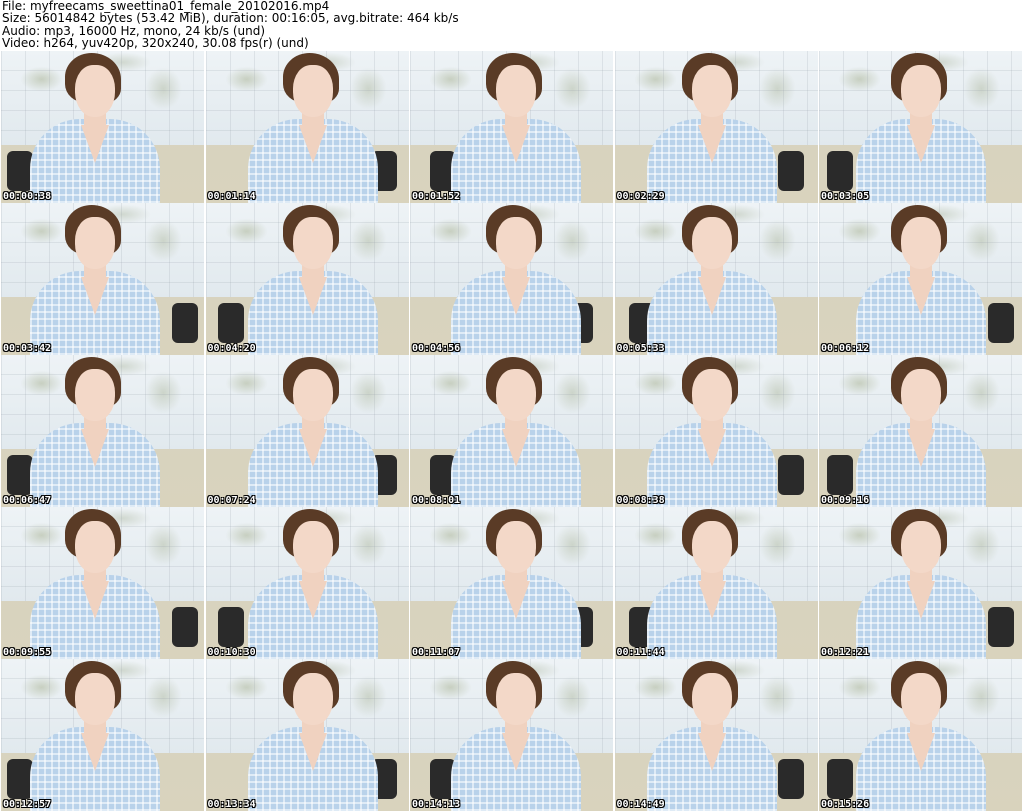  What do you see at coordinates (27, 500) in the screenshot?
I see `frame-timestamp: 00:06:47` at bounding box center [27, 500].